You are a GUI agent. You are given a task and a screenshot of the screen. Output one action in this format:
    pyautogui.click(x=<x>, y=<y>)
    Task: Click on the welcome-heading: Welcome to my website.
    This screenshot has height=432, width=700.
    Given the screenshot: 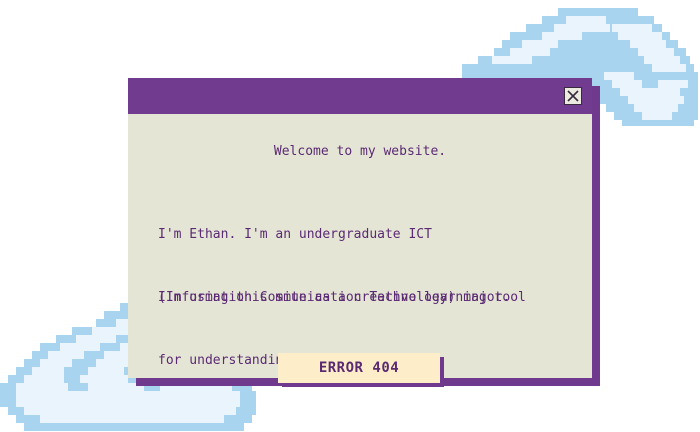 What is the action you would take?
    pyautogui.click(x=360, y=151)
    